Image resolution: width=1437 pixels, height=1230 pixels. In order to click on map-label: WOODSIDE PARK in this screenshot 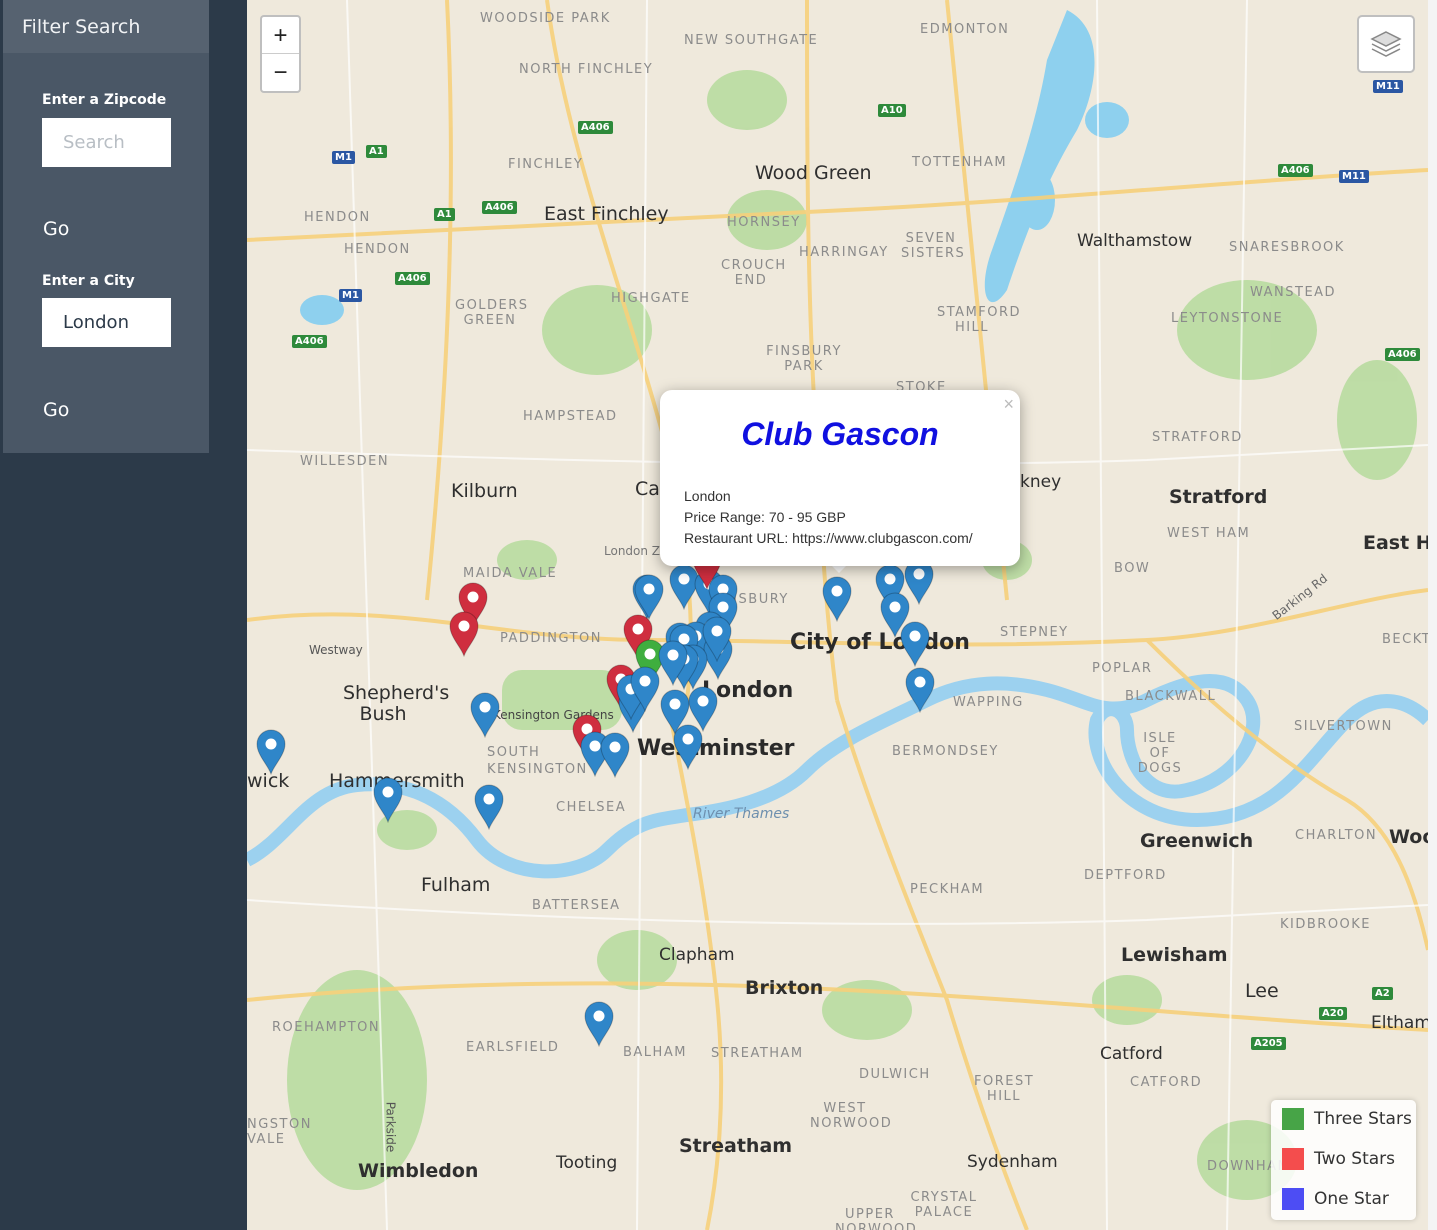, I will do `click(545, 18)`.